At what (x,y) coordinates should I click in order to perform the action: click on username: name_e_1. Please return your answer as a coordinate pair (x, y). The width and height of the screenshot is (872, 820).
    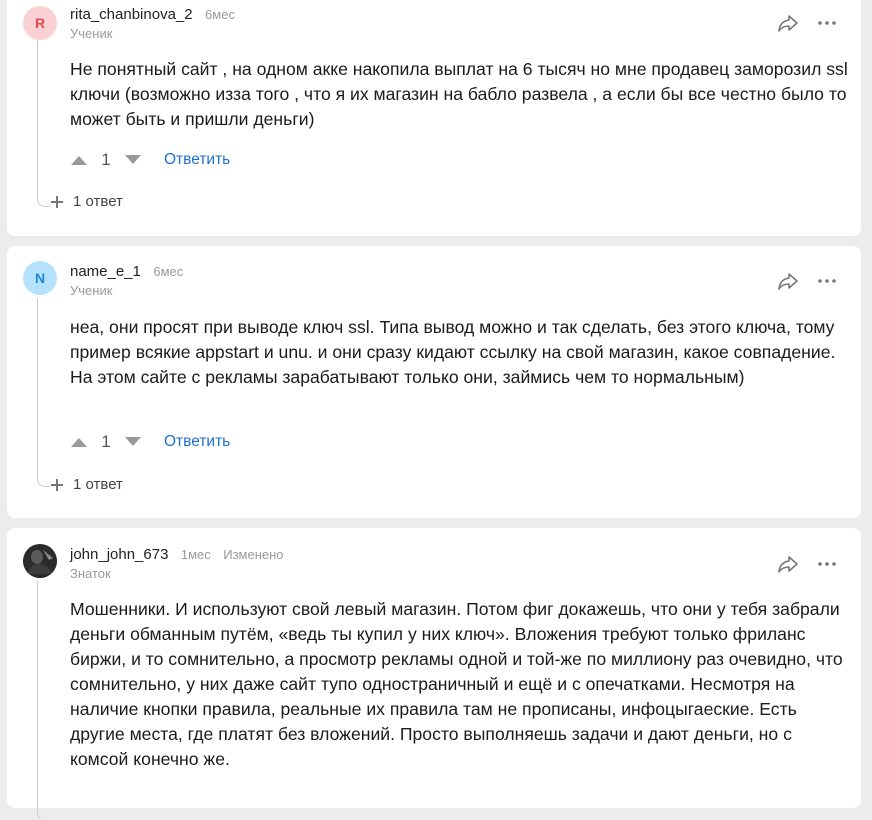
    Looking at the image, I should click on (105, 271).